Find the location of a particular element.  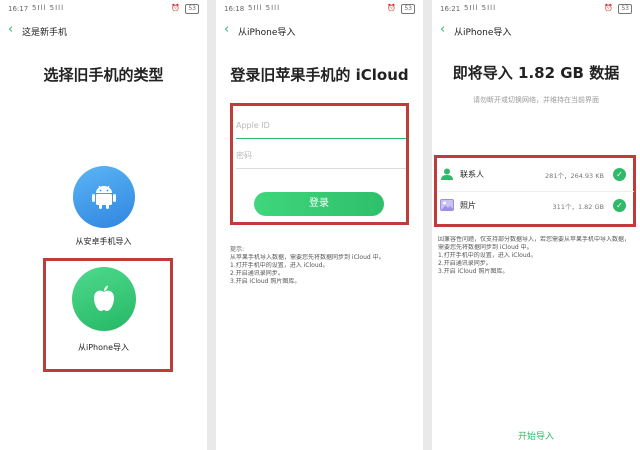

item-meta: 281个，264.93 KB is located at coordinates (574, 176).